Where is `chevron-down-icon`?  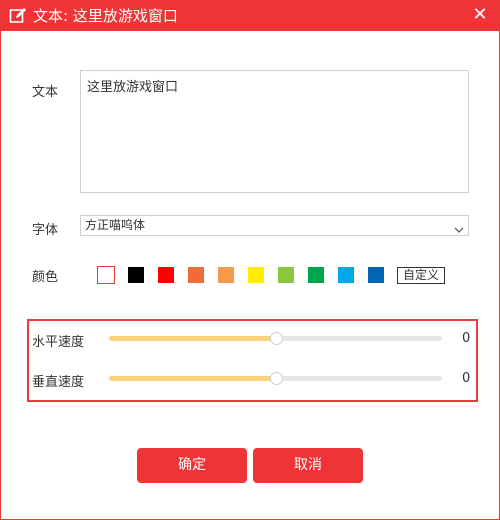 chevron-down-icon is located at coordinates (459, 227).